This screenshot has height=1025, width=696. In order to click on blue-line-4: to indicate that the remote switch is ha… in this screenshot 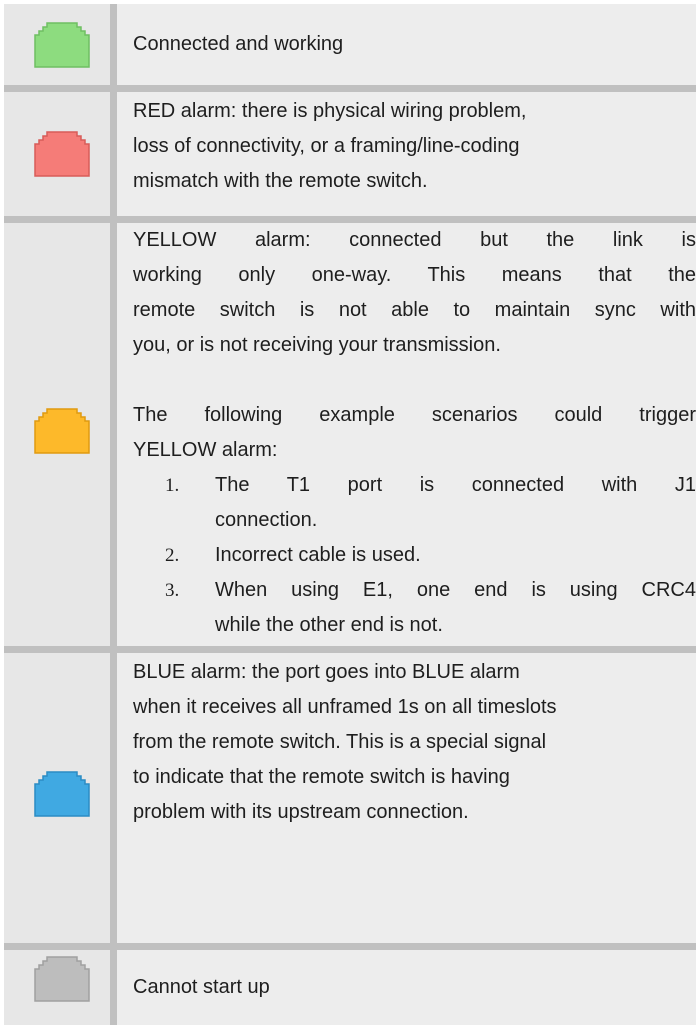, I will do `click(321, 777)`.